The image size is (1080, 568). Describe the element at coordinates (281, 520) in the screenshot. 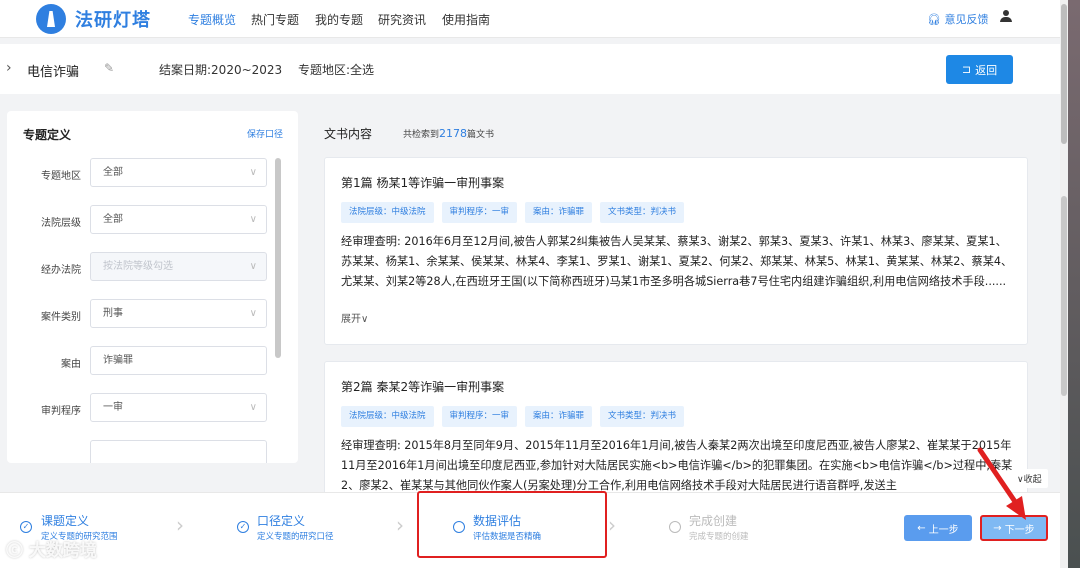

I see `step-title: 口径定义` at that location.